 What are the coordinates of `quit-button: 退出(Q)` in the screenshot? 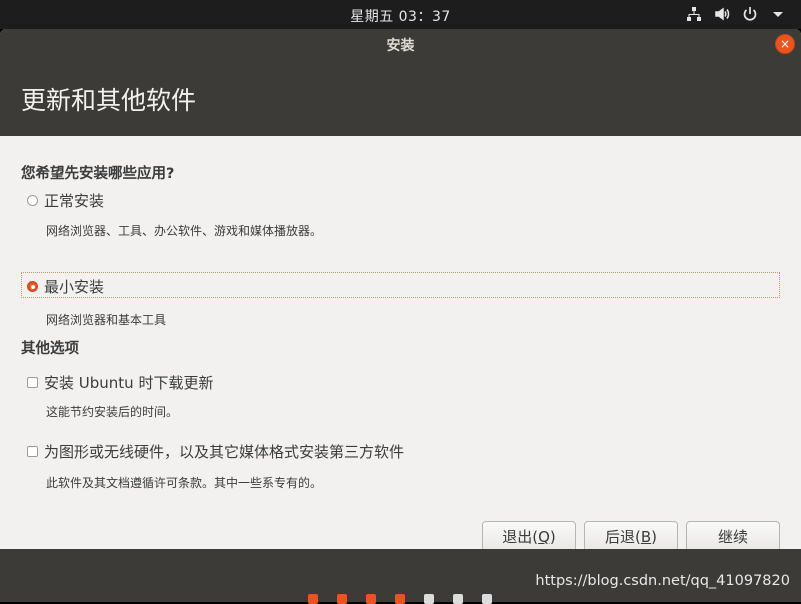 It's located at (529, 535).